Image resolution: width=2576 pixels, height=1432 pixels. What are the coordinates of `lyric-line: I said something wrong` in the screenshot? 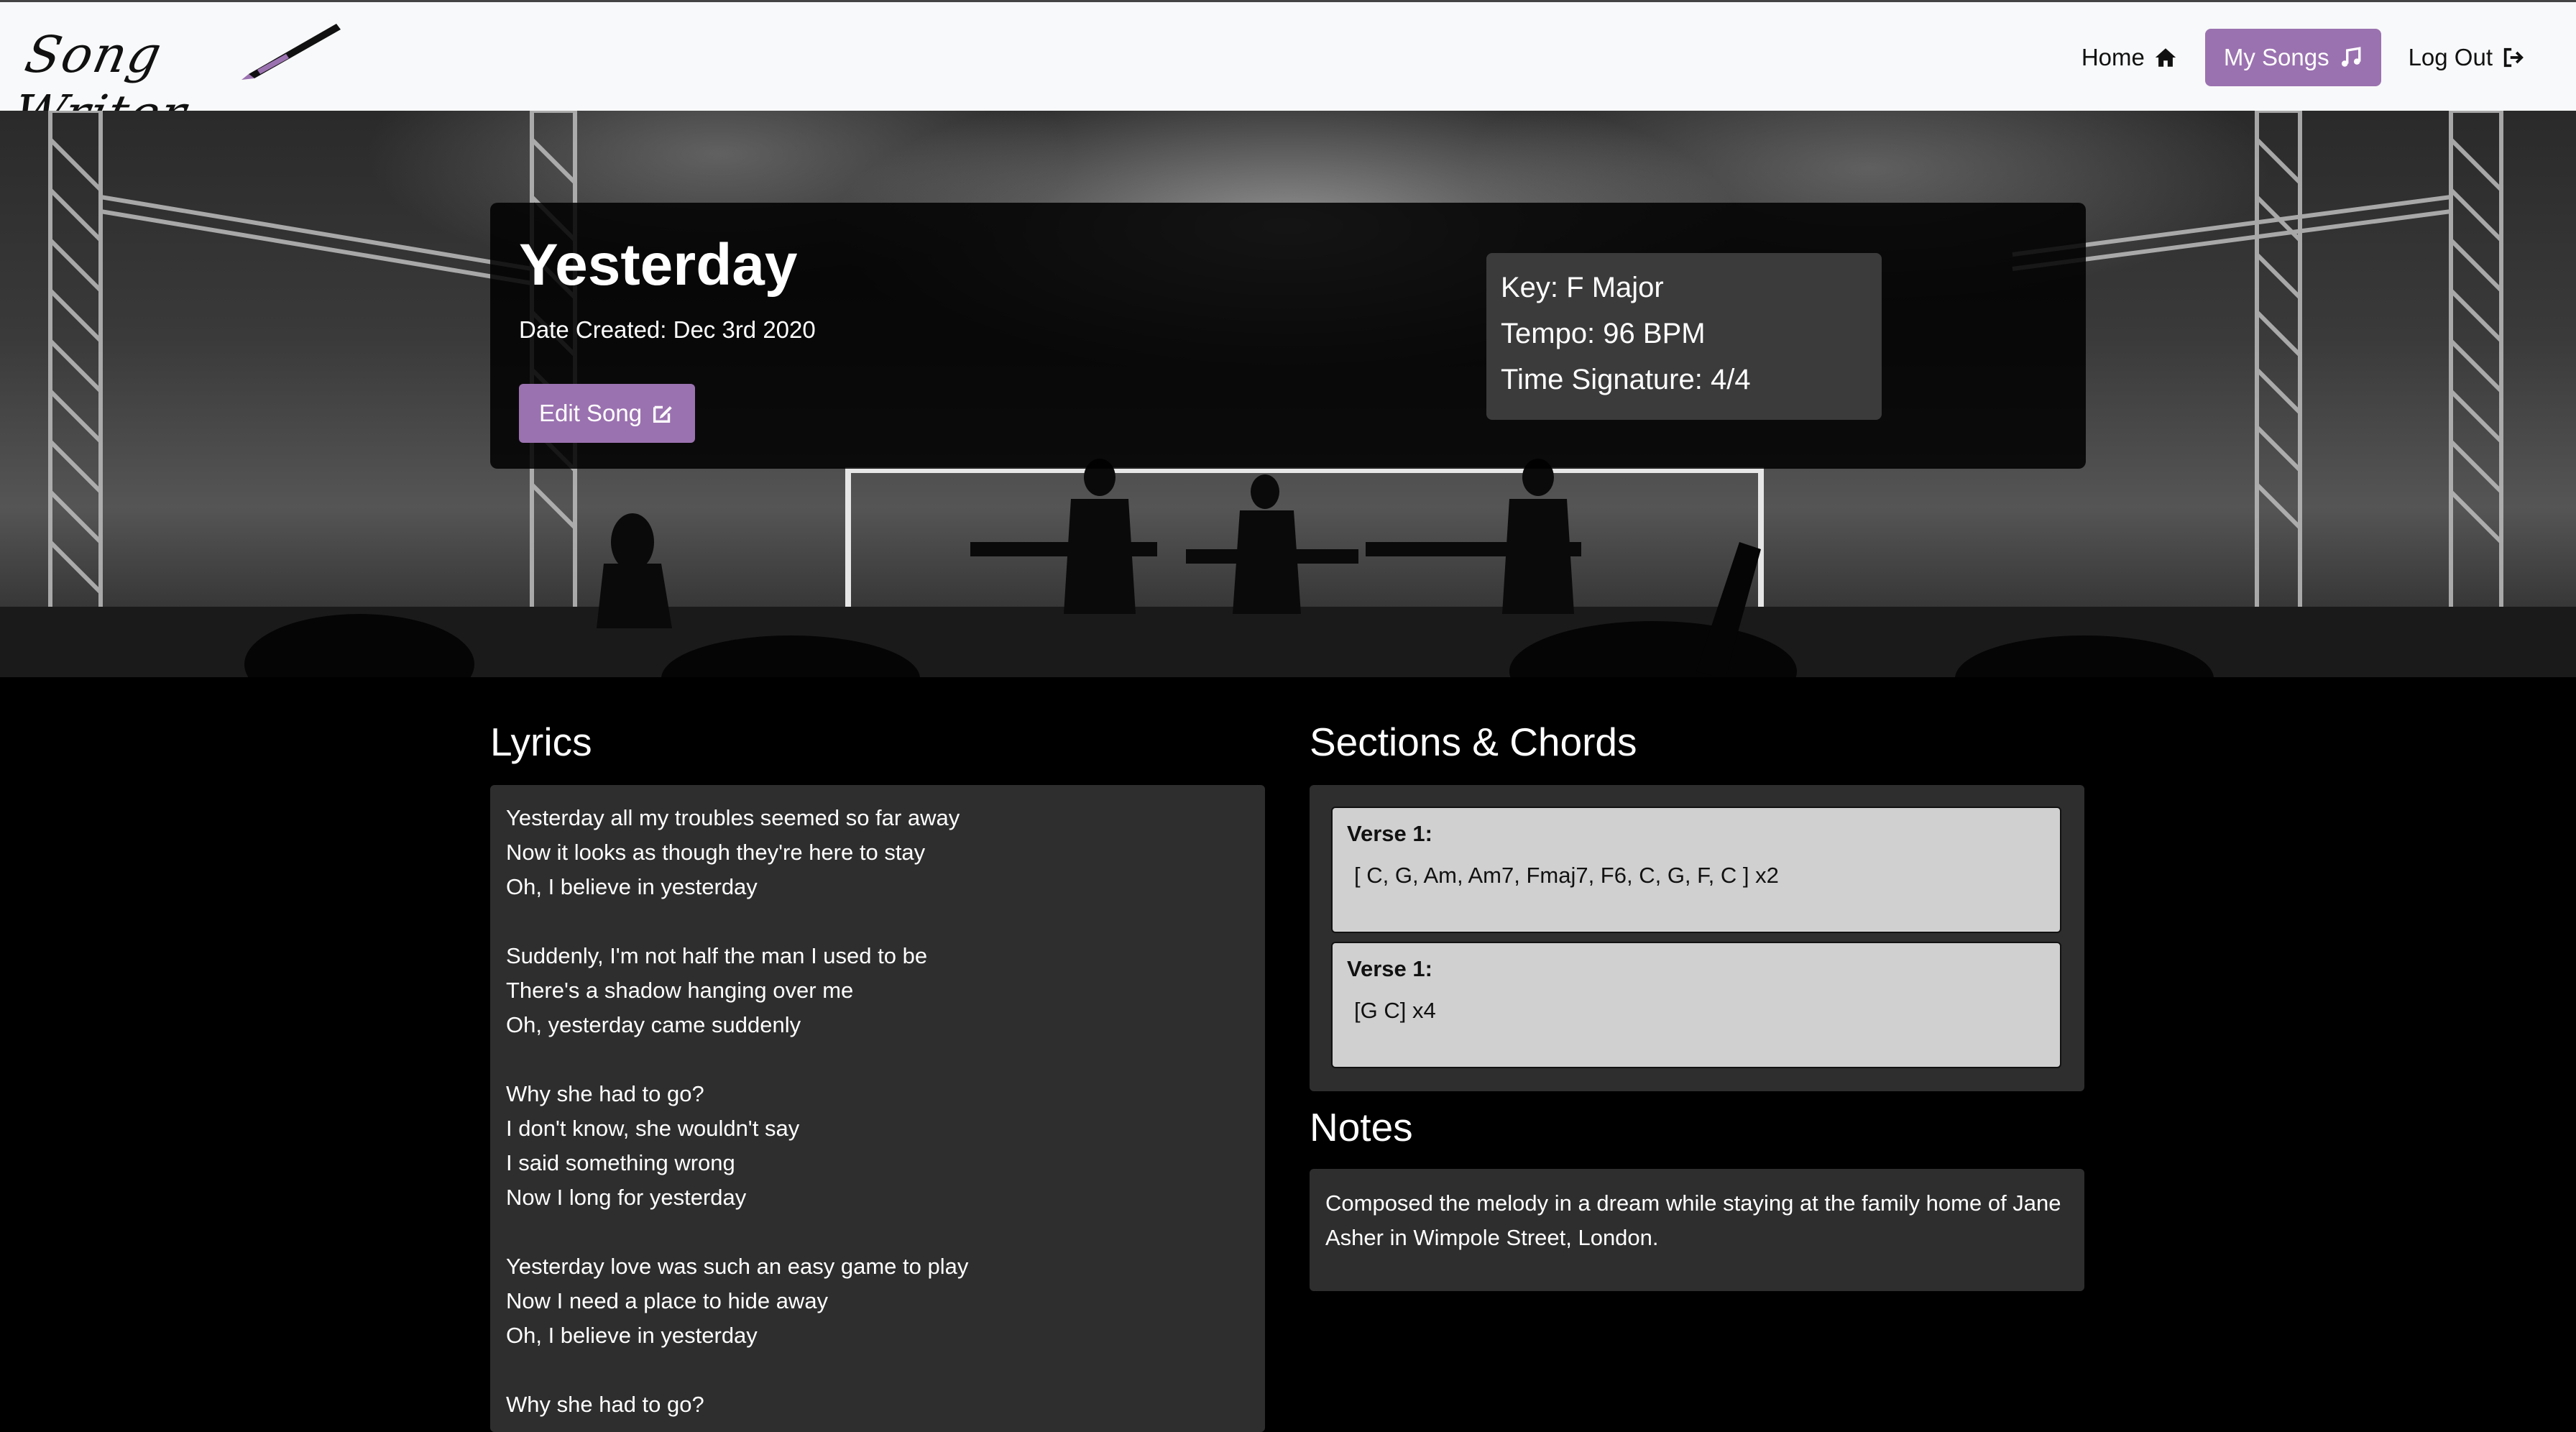 It's located at (620, 1162).